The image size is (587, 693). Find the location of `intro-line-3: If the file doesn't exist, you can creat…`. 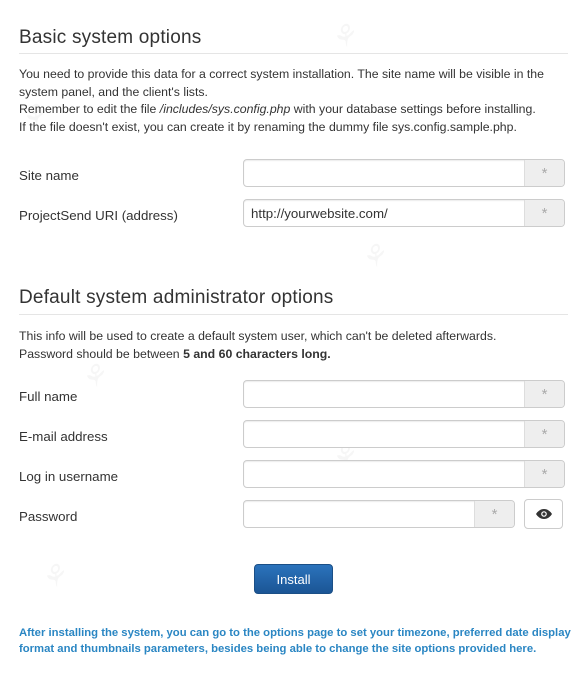

intro-line-3: If the file doesn't exist, you can creat… is located at coordinates (268, 126).